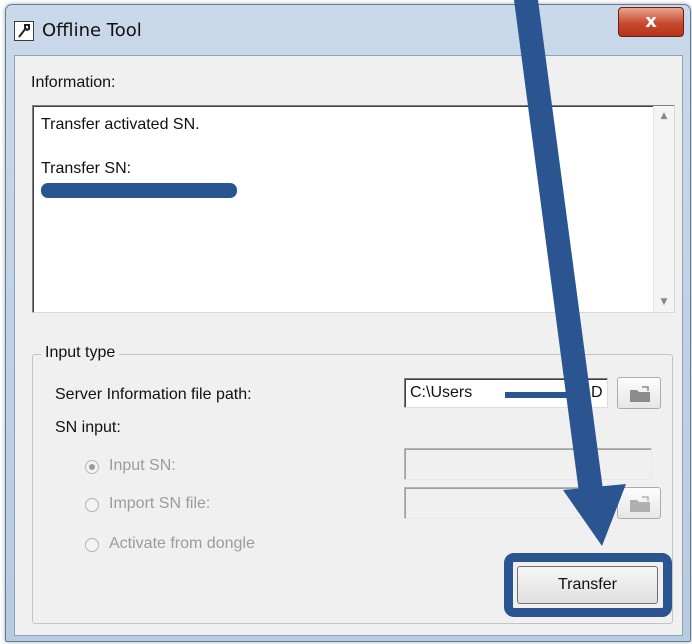 The image size is (692, 644). What do you see at coordinates (88, 427) in the screenshot?
I see `sn-input-label: SN input:` at bounding box center [88, 427].